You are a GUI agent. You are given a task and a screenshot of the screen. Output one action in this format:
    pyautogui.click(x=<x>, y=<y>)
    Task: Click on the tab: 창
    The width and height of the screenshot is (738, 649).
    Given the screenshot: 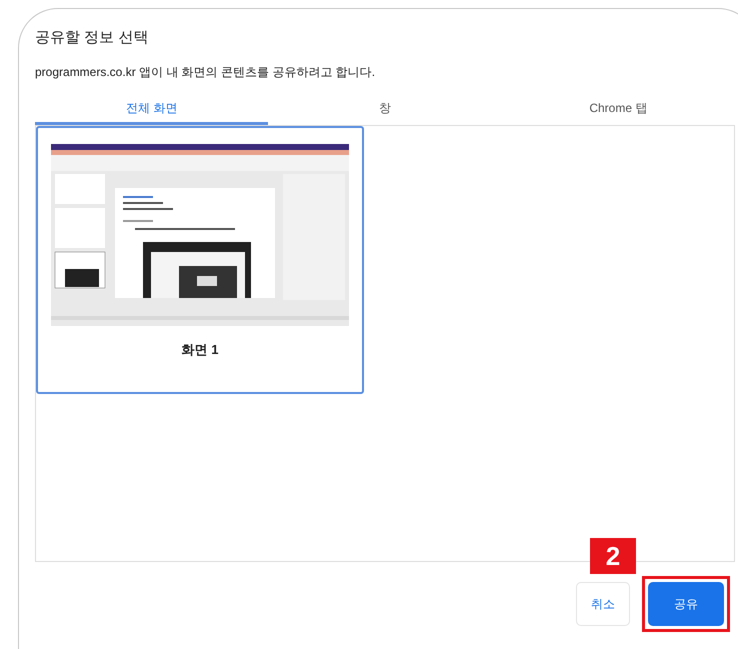 What is the action you would take?
    pyautogui.click(x=385, y=109)
    